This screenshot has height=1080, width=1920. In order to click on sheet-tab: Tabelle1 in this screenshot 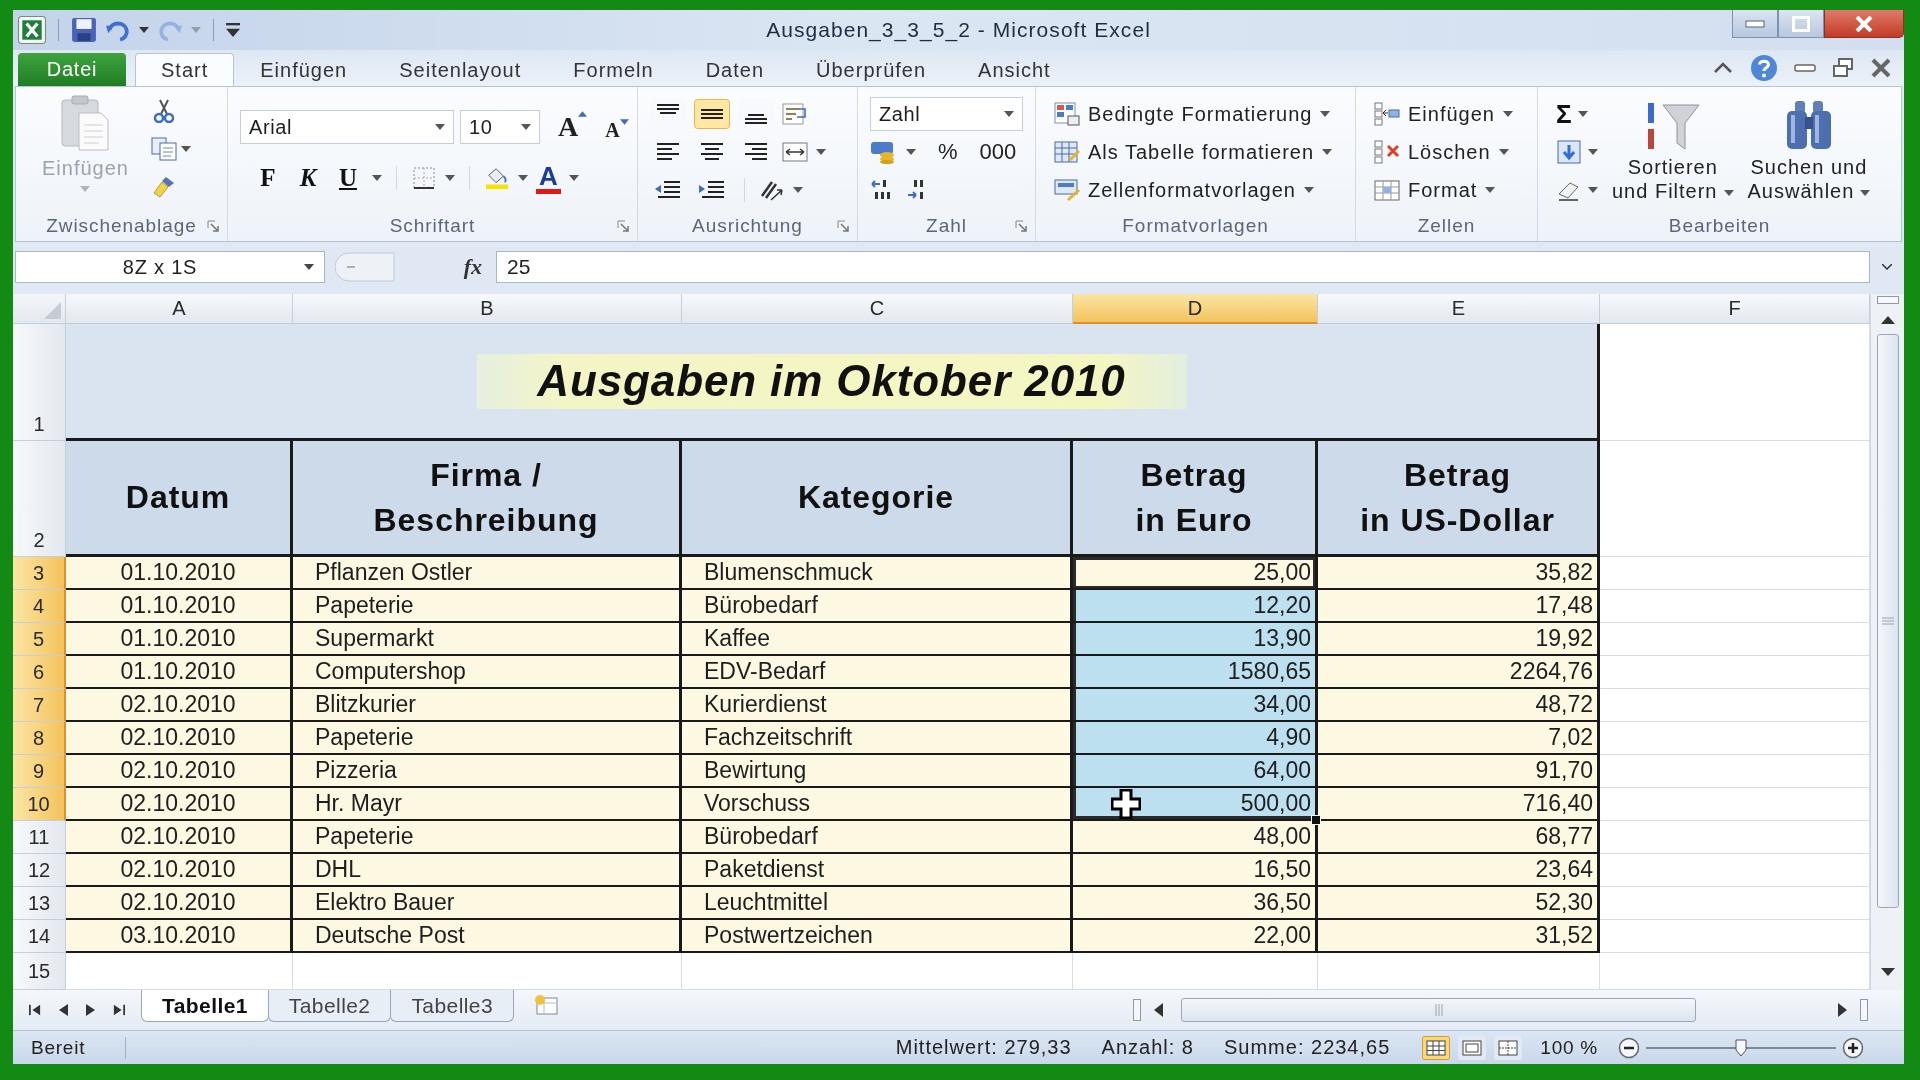, I will do `click(205, 1006)`.